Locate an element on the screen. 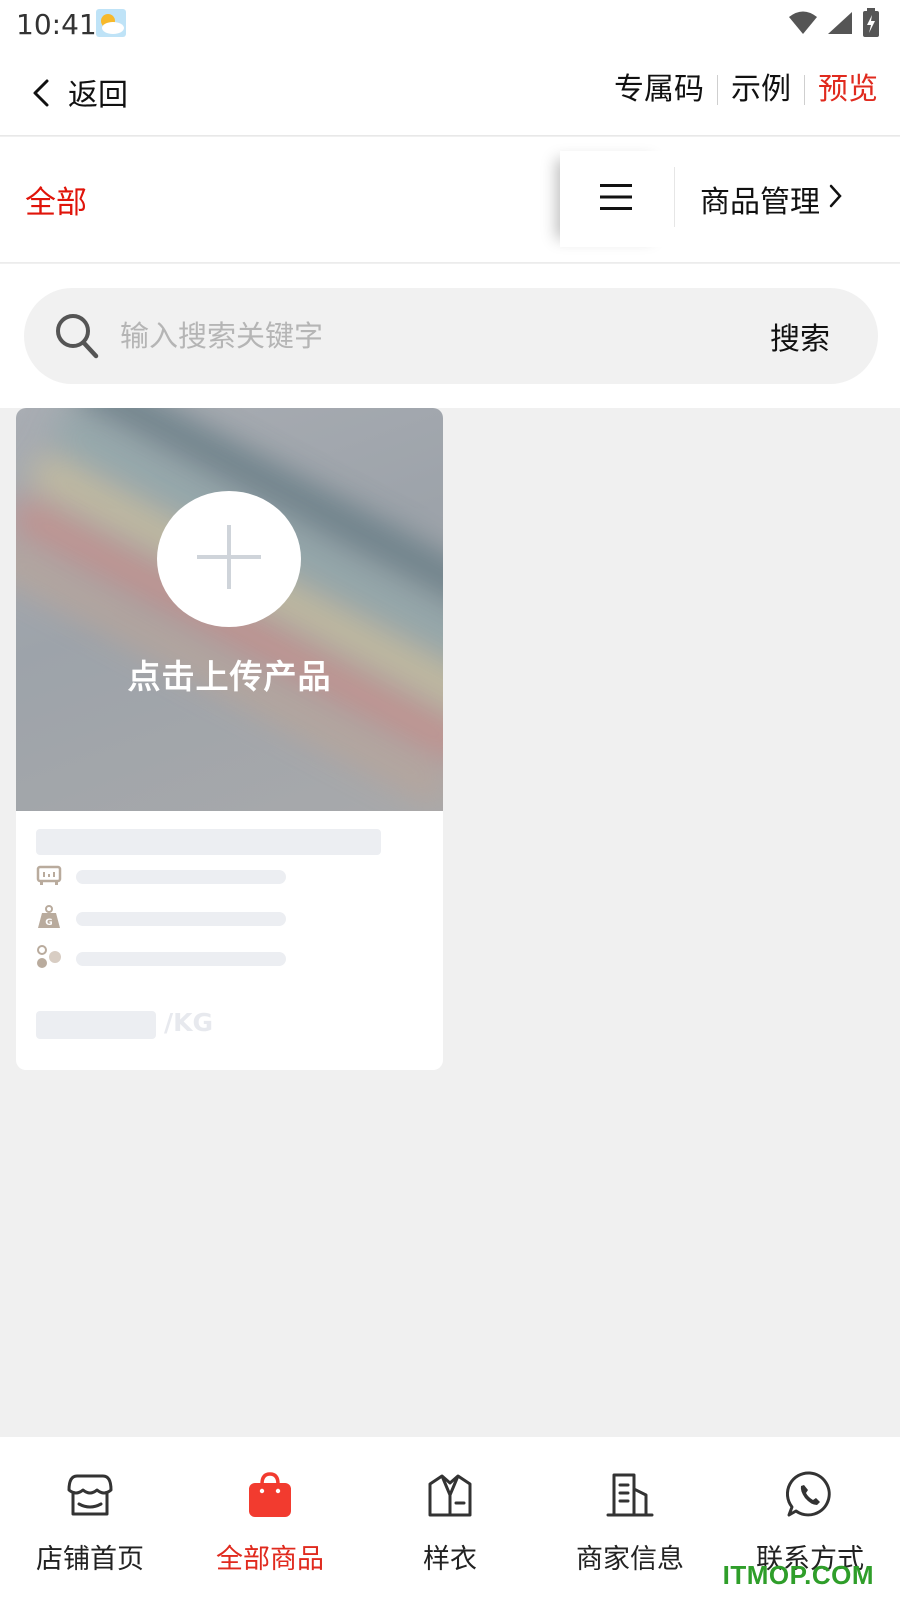 The image size is (900, 1600). battery-icon is located at coordinates (871, 25).